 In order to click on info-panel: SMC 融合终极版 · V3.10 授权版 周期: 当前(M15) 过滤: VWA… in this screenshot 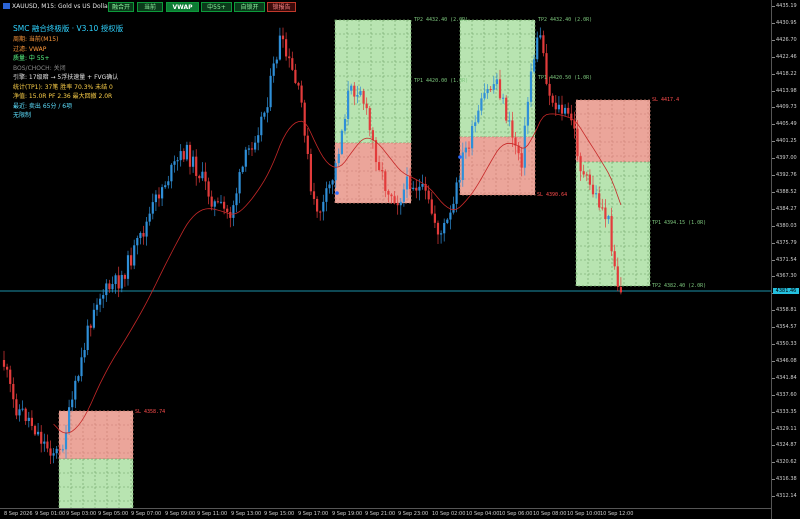, I will do `click(68, 72)`.